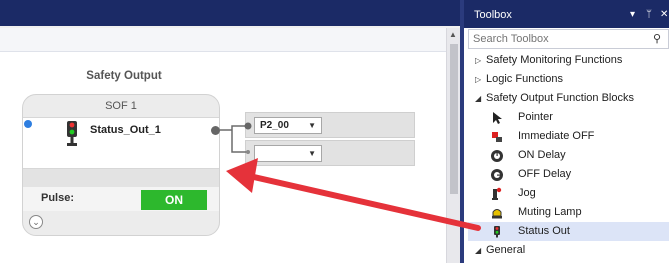 Image resolution: width=669 pixels, height=263 pixels. What do you see at coordinates (525, 79) in the screenshot?
I see `category-label: Logic Functions` at bounding box center [525, 79].